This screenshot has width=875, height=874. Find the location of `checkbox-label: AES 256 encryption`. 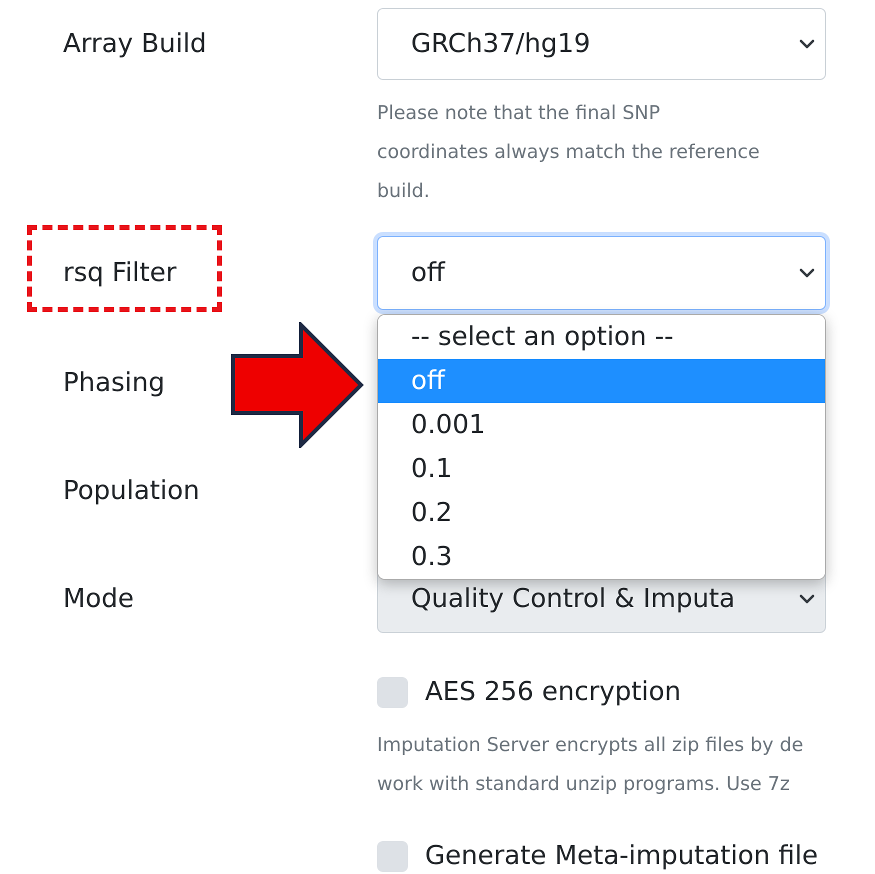

checkbox-label: AES 256 encryption is located at coordinates (553, 692).